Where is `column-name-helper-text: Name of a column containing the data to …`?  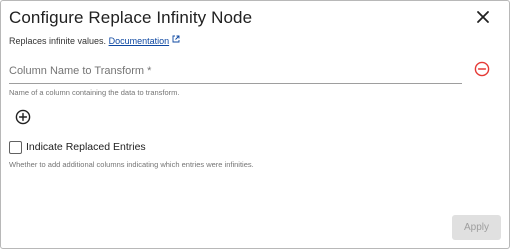 column-name-helper-text: Name of a column containing the data to … is located at coordinates (94, 92).